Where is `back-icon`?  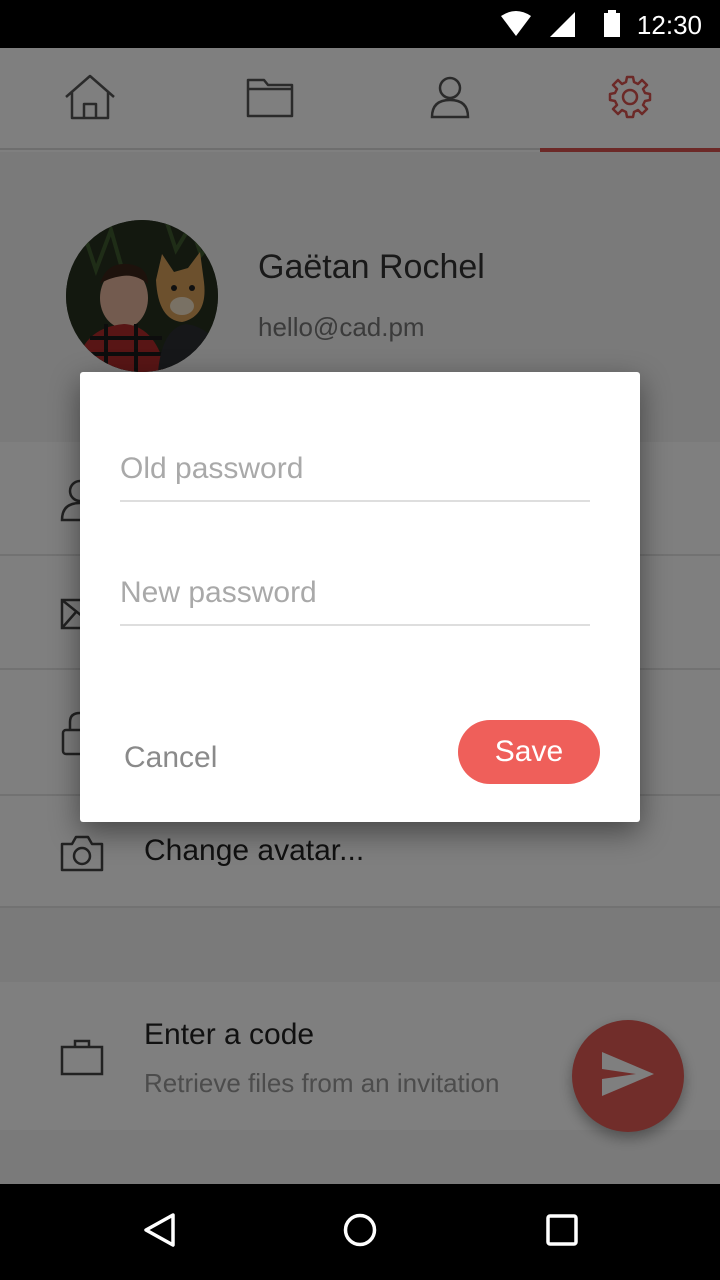
back-icon is located at coordinates (160, 1232).